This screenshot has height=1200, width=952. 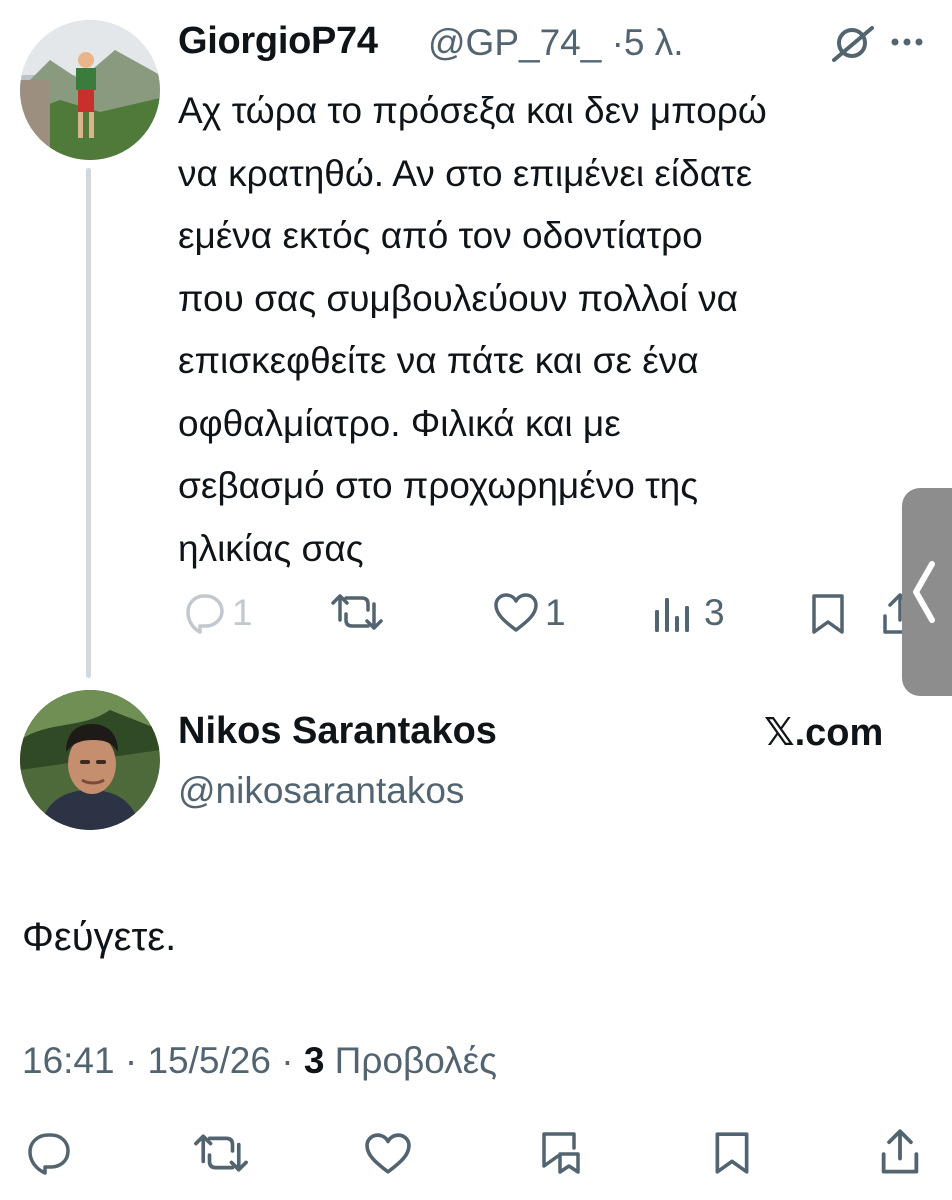 I want to click on main-bookmark-button, so click(x=732, y=1153).